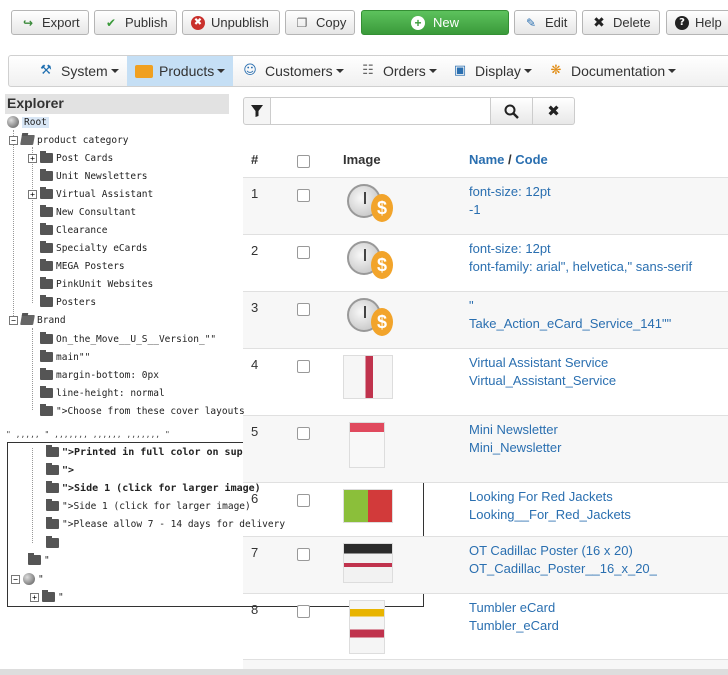  I want to click on help-icon: ?, so click(682, 22).